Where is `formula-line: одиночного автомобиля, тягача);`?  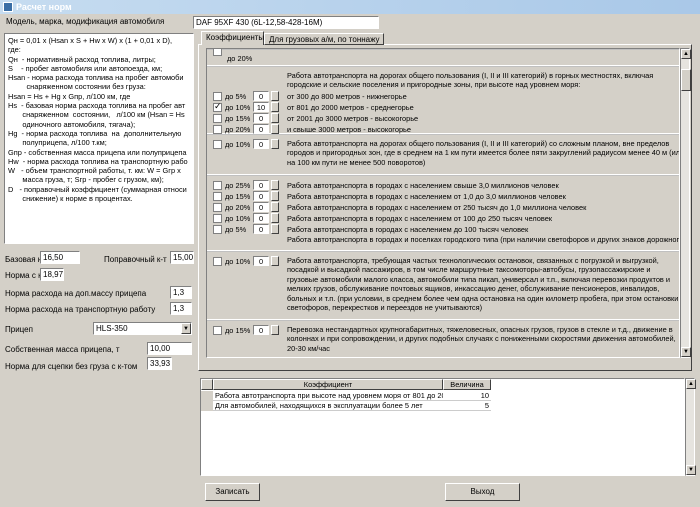 formula-line: одиночного автомобиля, тягача); is located at coordinates (72, 124).